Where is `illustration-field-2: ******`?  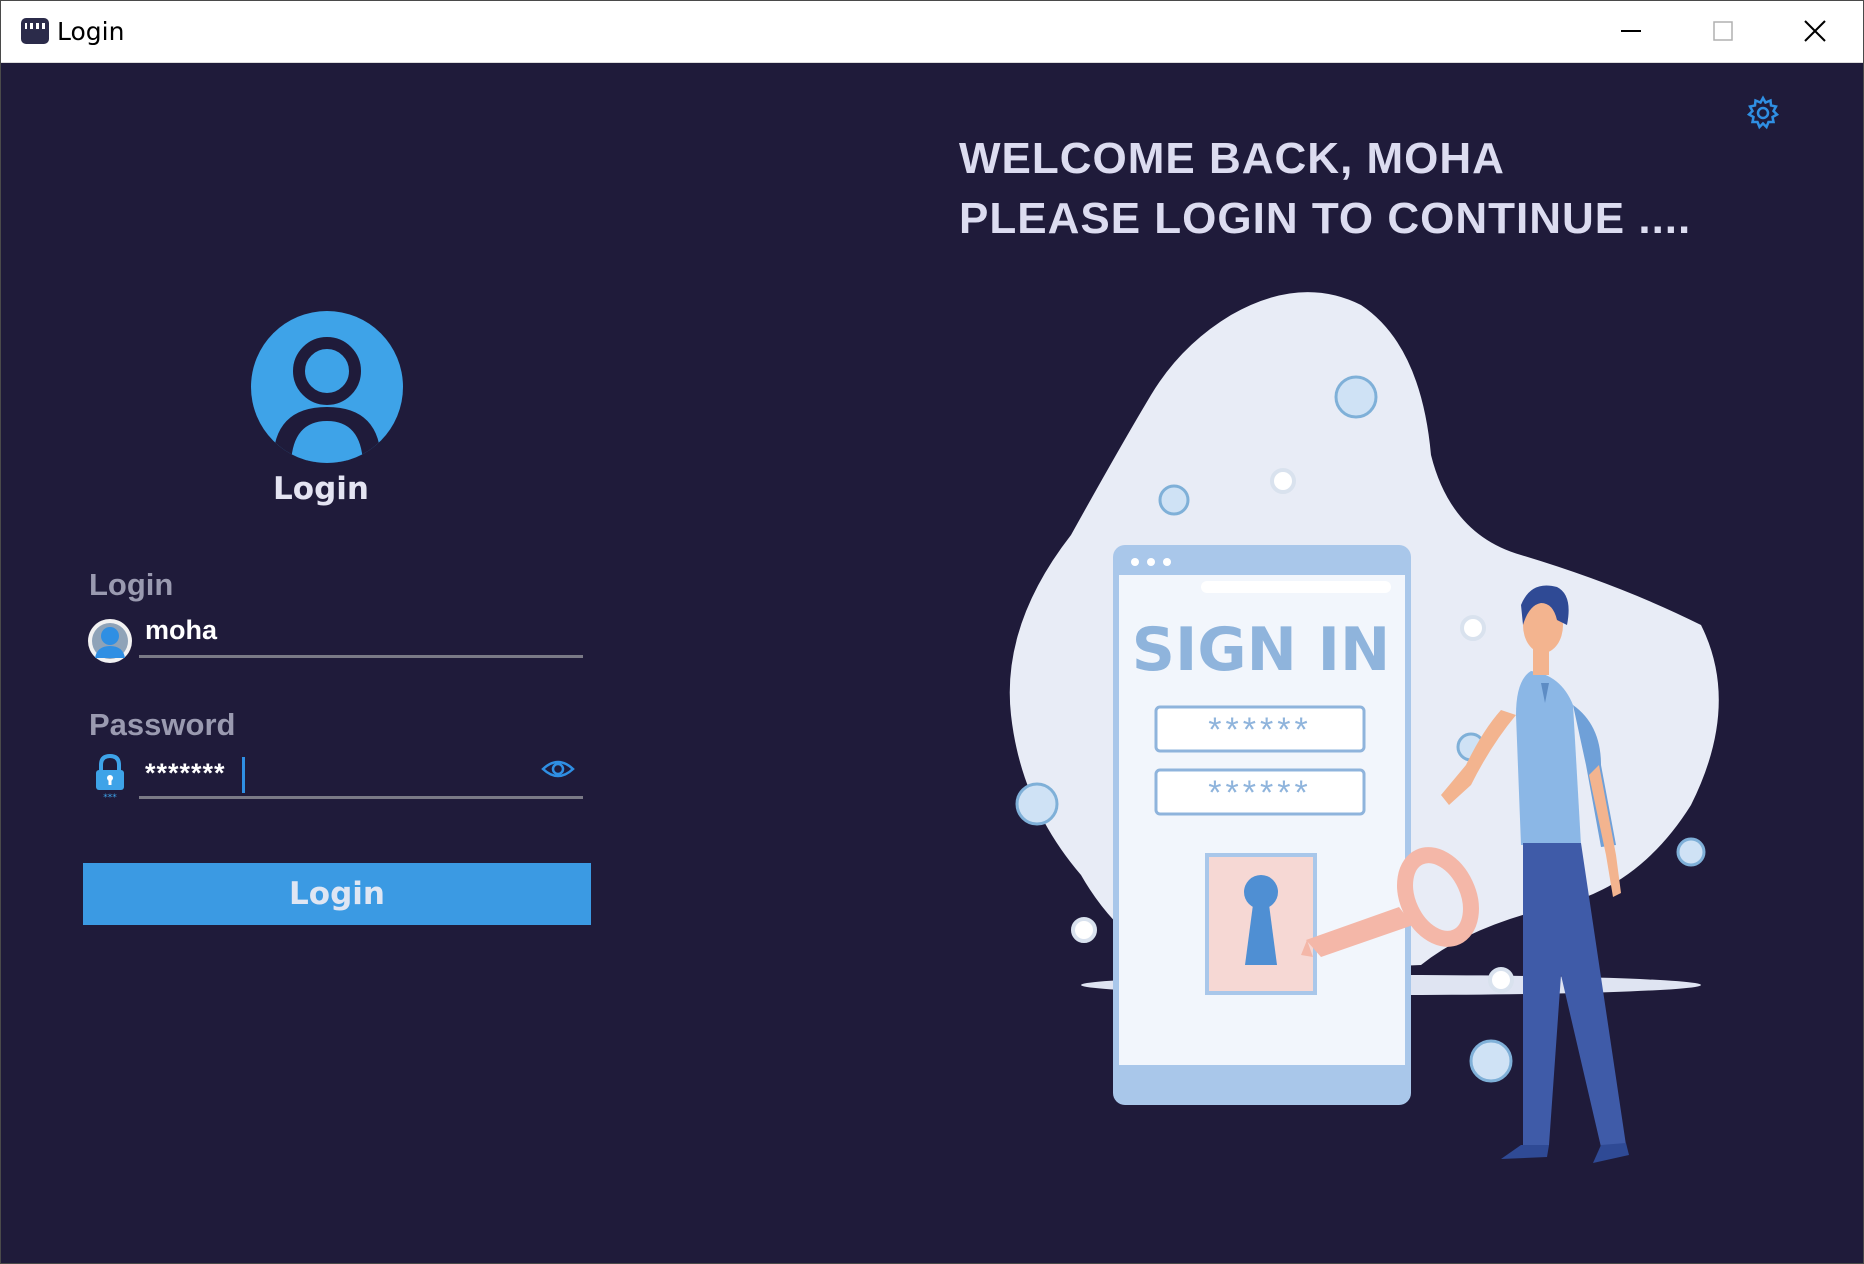
illustration-field-2: ****** is located at coordinates (1259, 793).